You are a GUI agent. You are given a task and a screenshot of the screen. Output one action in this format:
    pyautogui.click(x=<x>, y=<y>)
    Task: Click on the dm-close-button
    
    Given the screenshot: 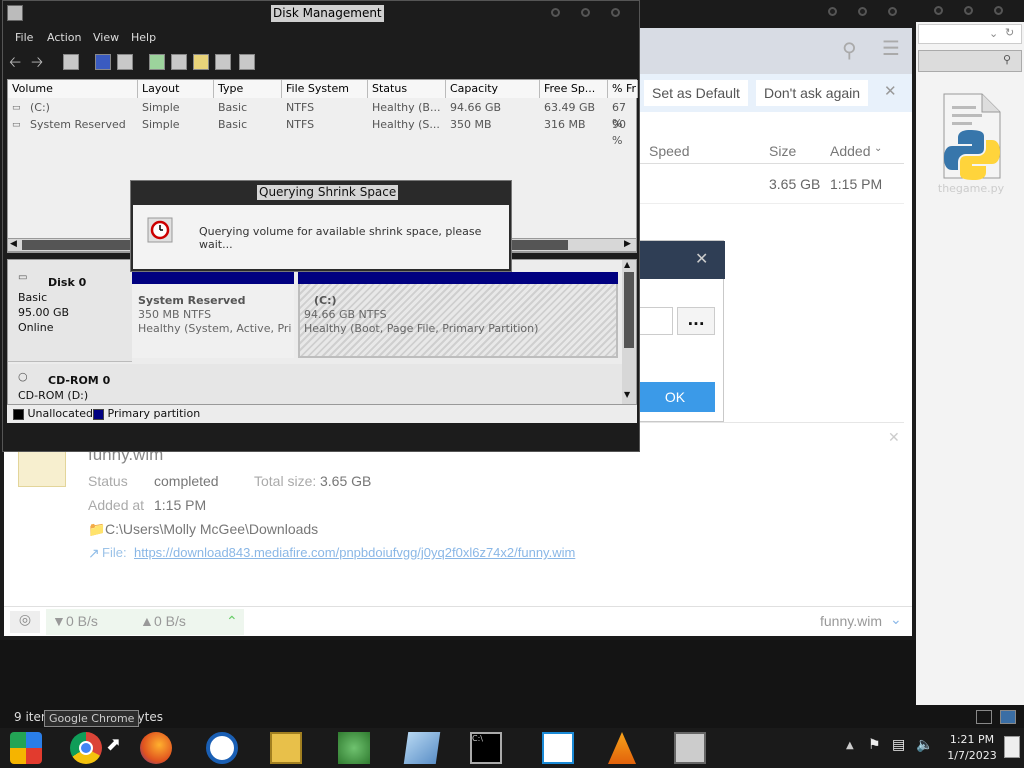 What is the action you would take?
    pyautogui.click(x=615, y=12)
    